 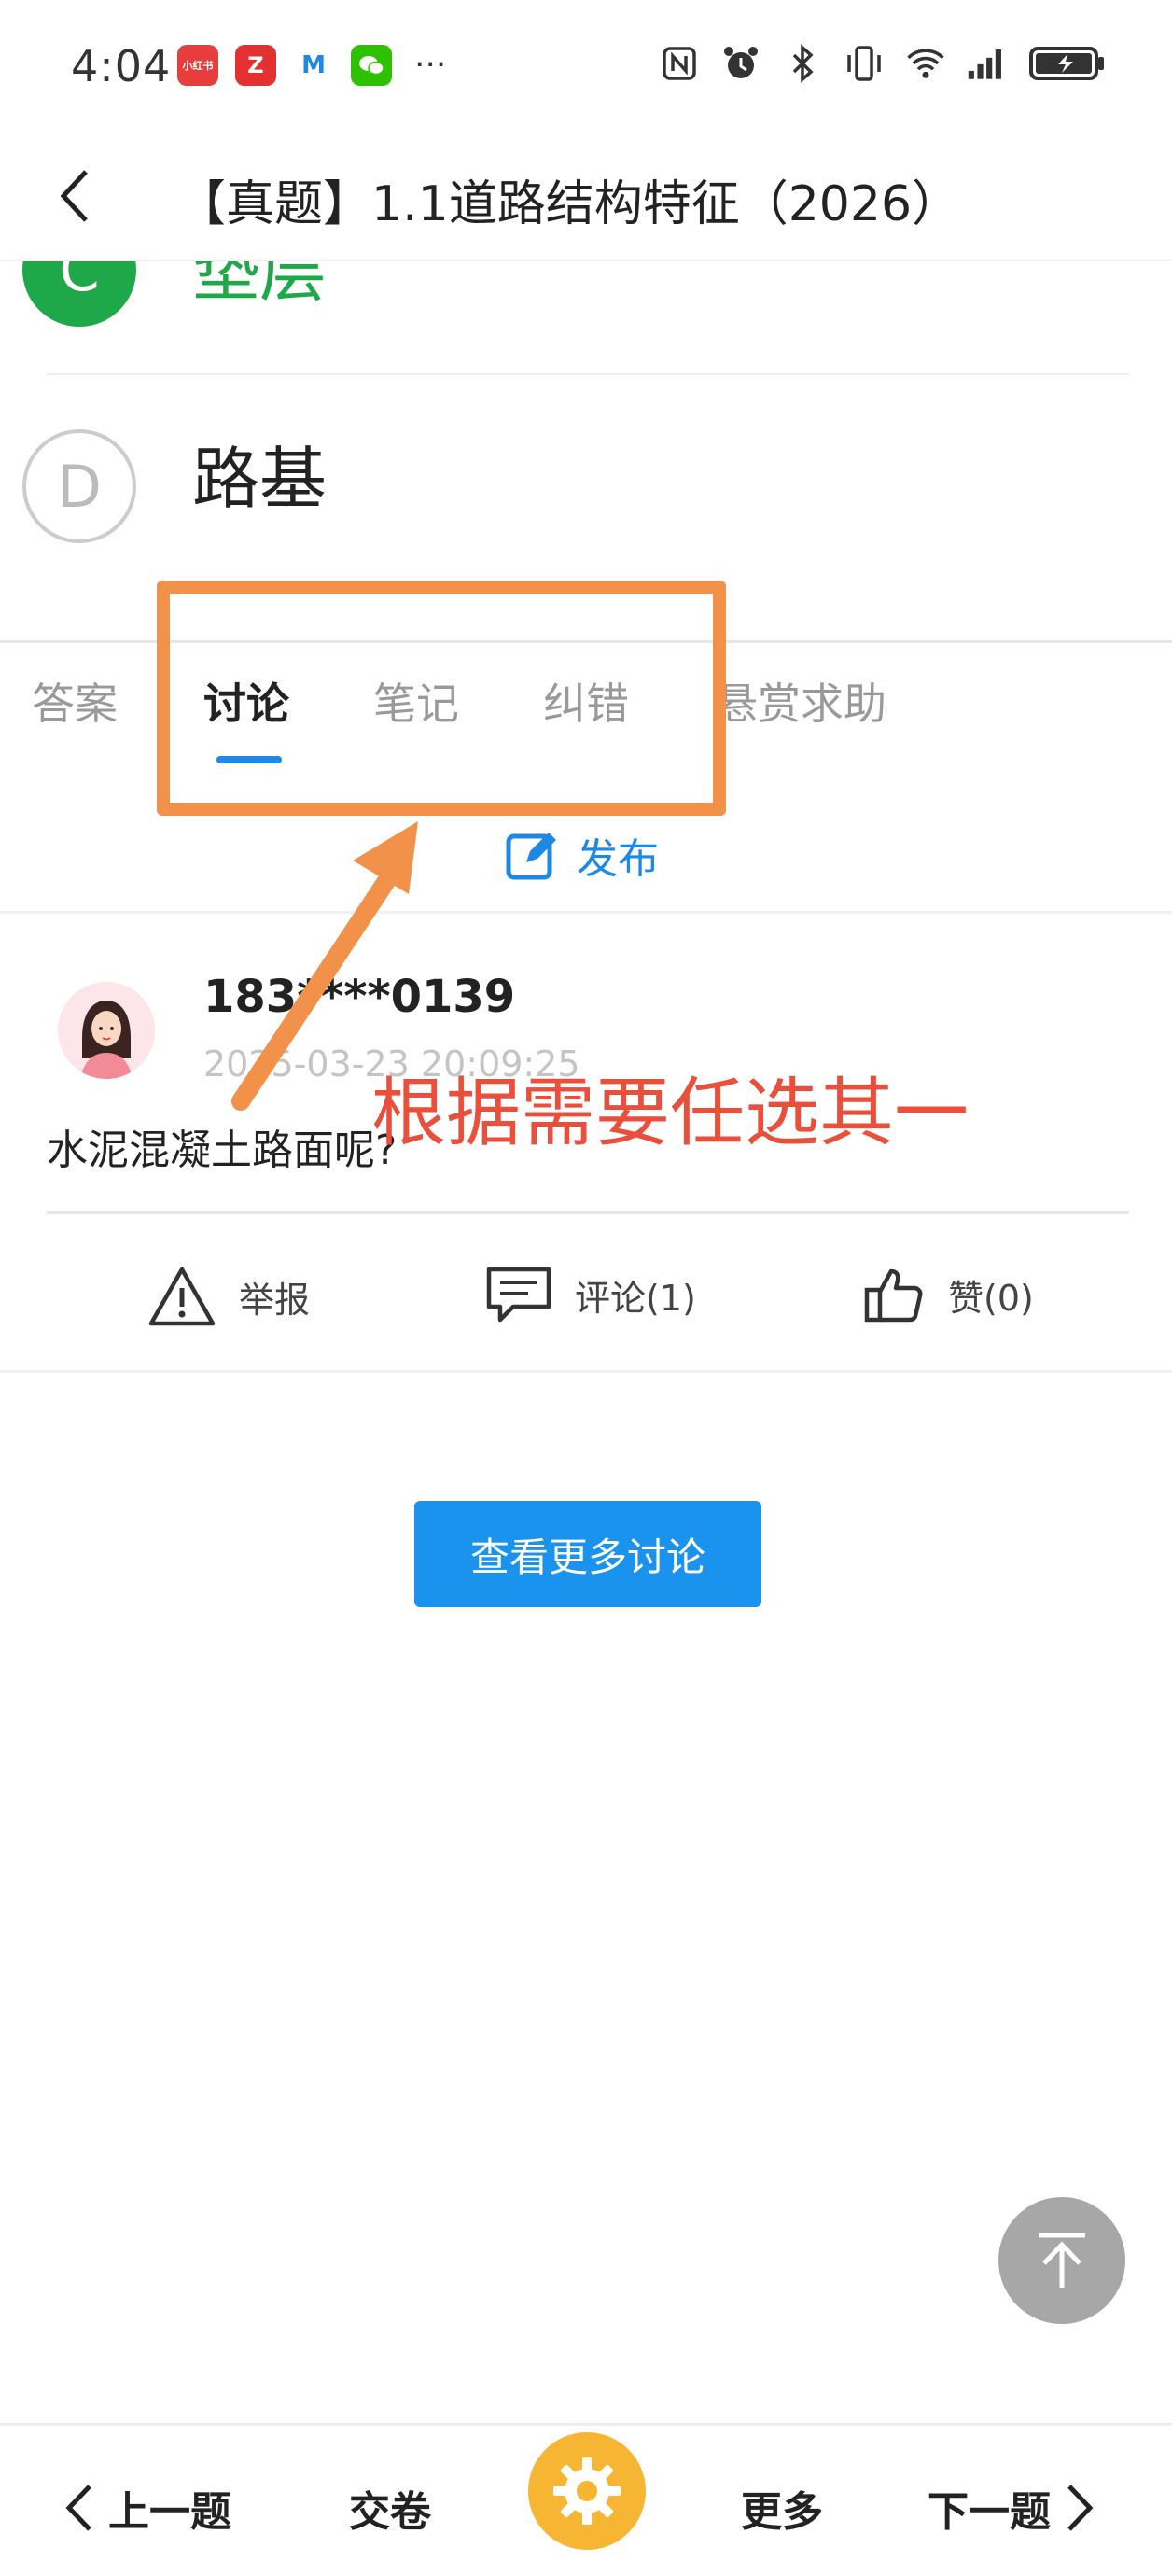 What do you see at coordinates (324, 966) in the screenshot?
I see `annotation-arrow` at bounding box center [324, 966].